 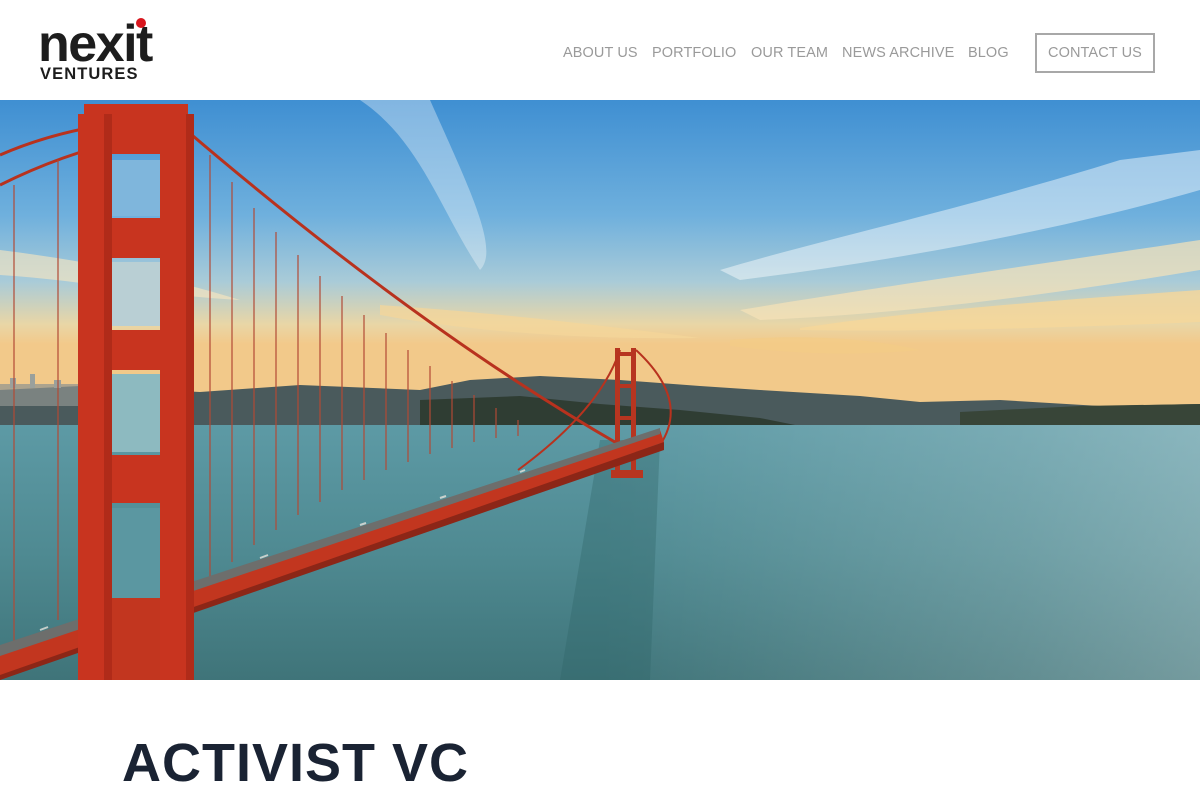 What do you see at coordinates (898, 53) in the screenshot?
I see `nav-link-news-archive: NEWS ARCHIVE` at bounding box center [898, 53].